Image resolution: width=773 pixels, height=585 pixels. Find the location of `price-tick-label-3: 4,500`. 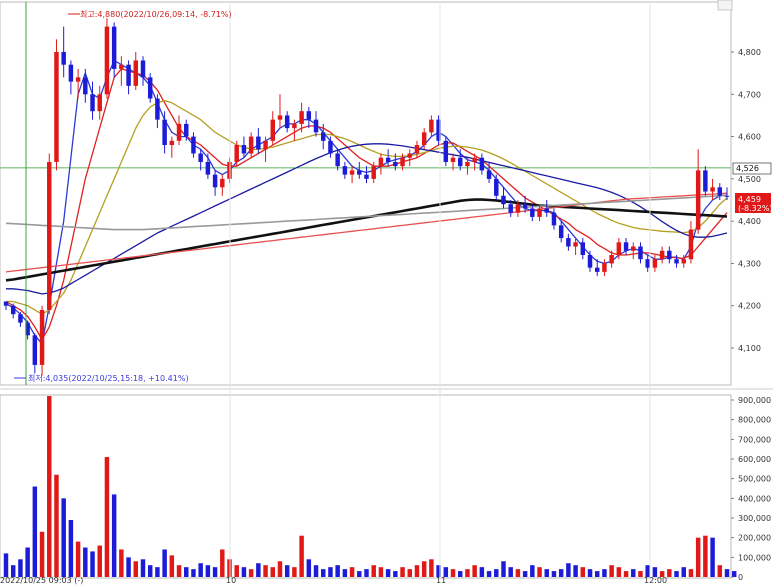

price-tick-label-3: 4,500 is located at coordinates (749, 179).